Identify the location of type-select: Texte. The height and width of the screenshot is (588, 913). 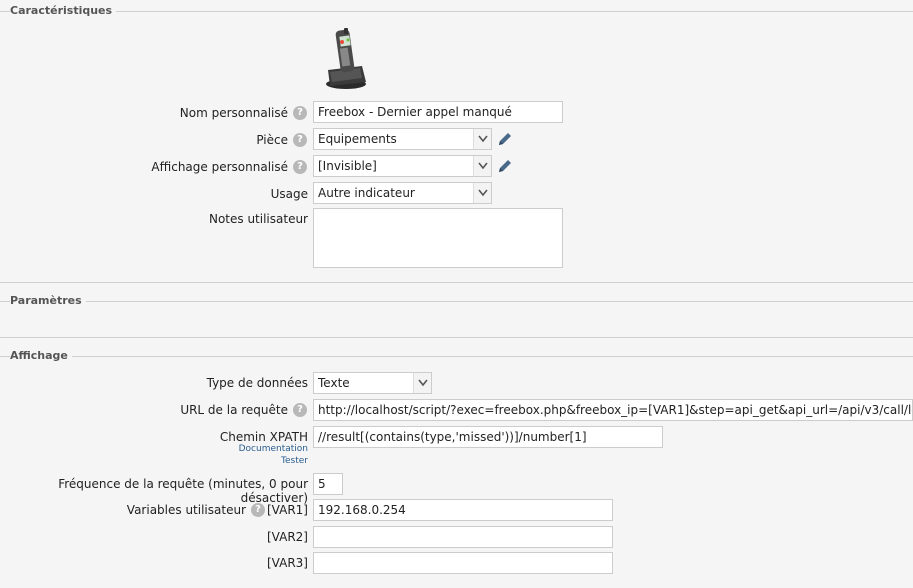
(372, 383).